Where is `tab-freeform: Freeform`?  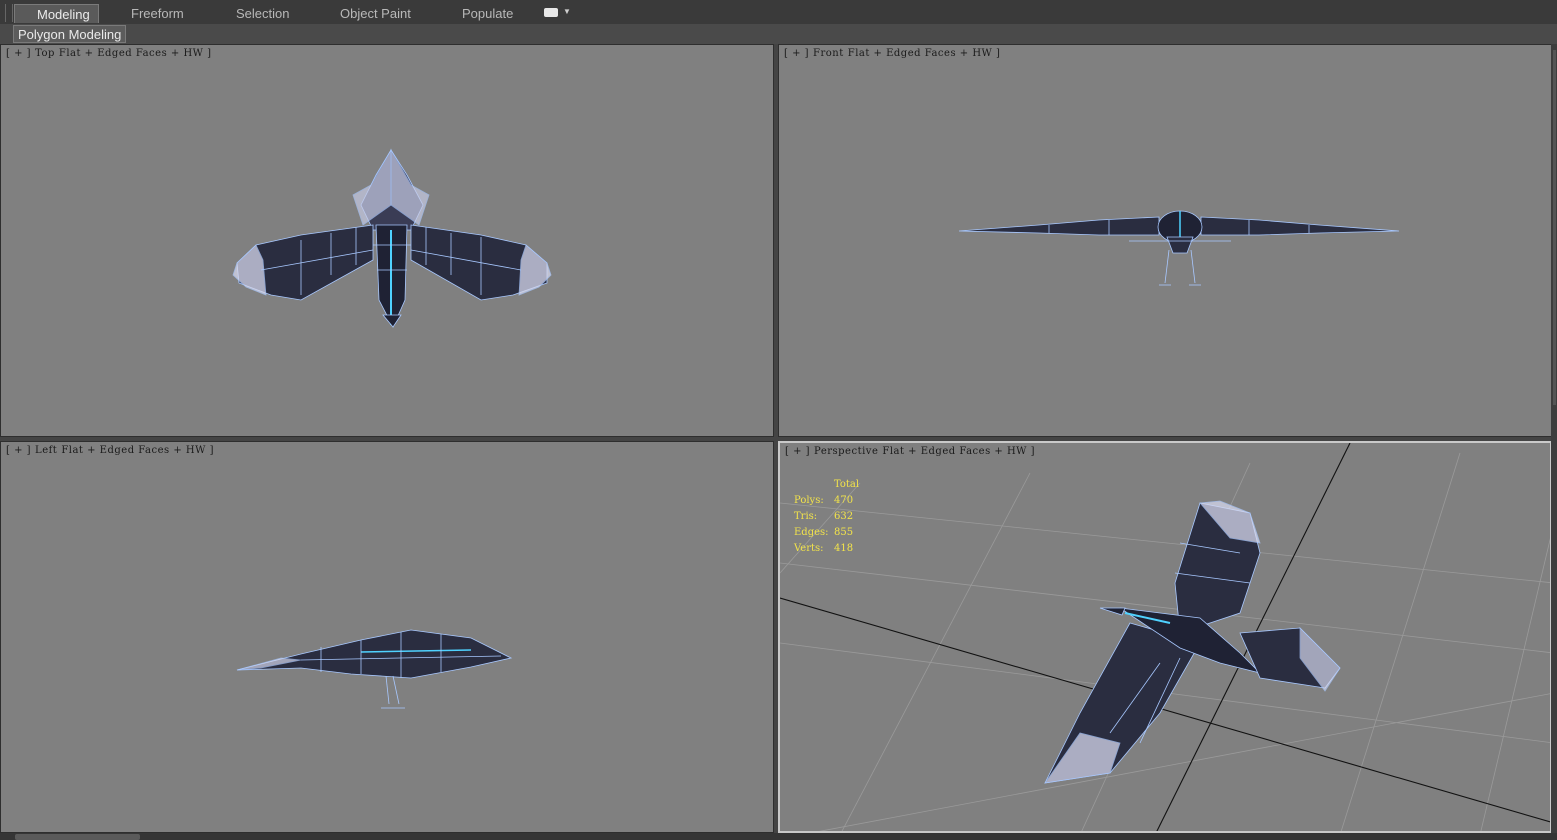
tab-freeform: Freeform is located at coordinates (157, 13).